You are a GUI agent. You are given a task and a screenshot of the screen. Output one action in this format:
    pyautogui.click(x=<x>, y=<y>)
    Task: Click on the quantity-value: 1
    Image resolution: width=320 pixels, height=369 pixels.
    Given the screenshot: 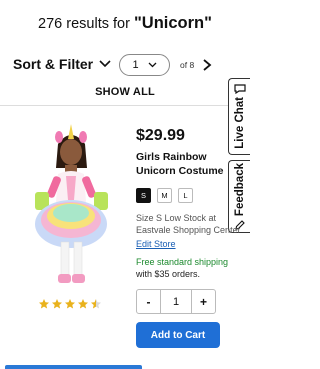 What is the action you would take?
    pyautogui.click(x=176, y=302)
    